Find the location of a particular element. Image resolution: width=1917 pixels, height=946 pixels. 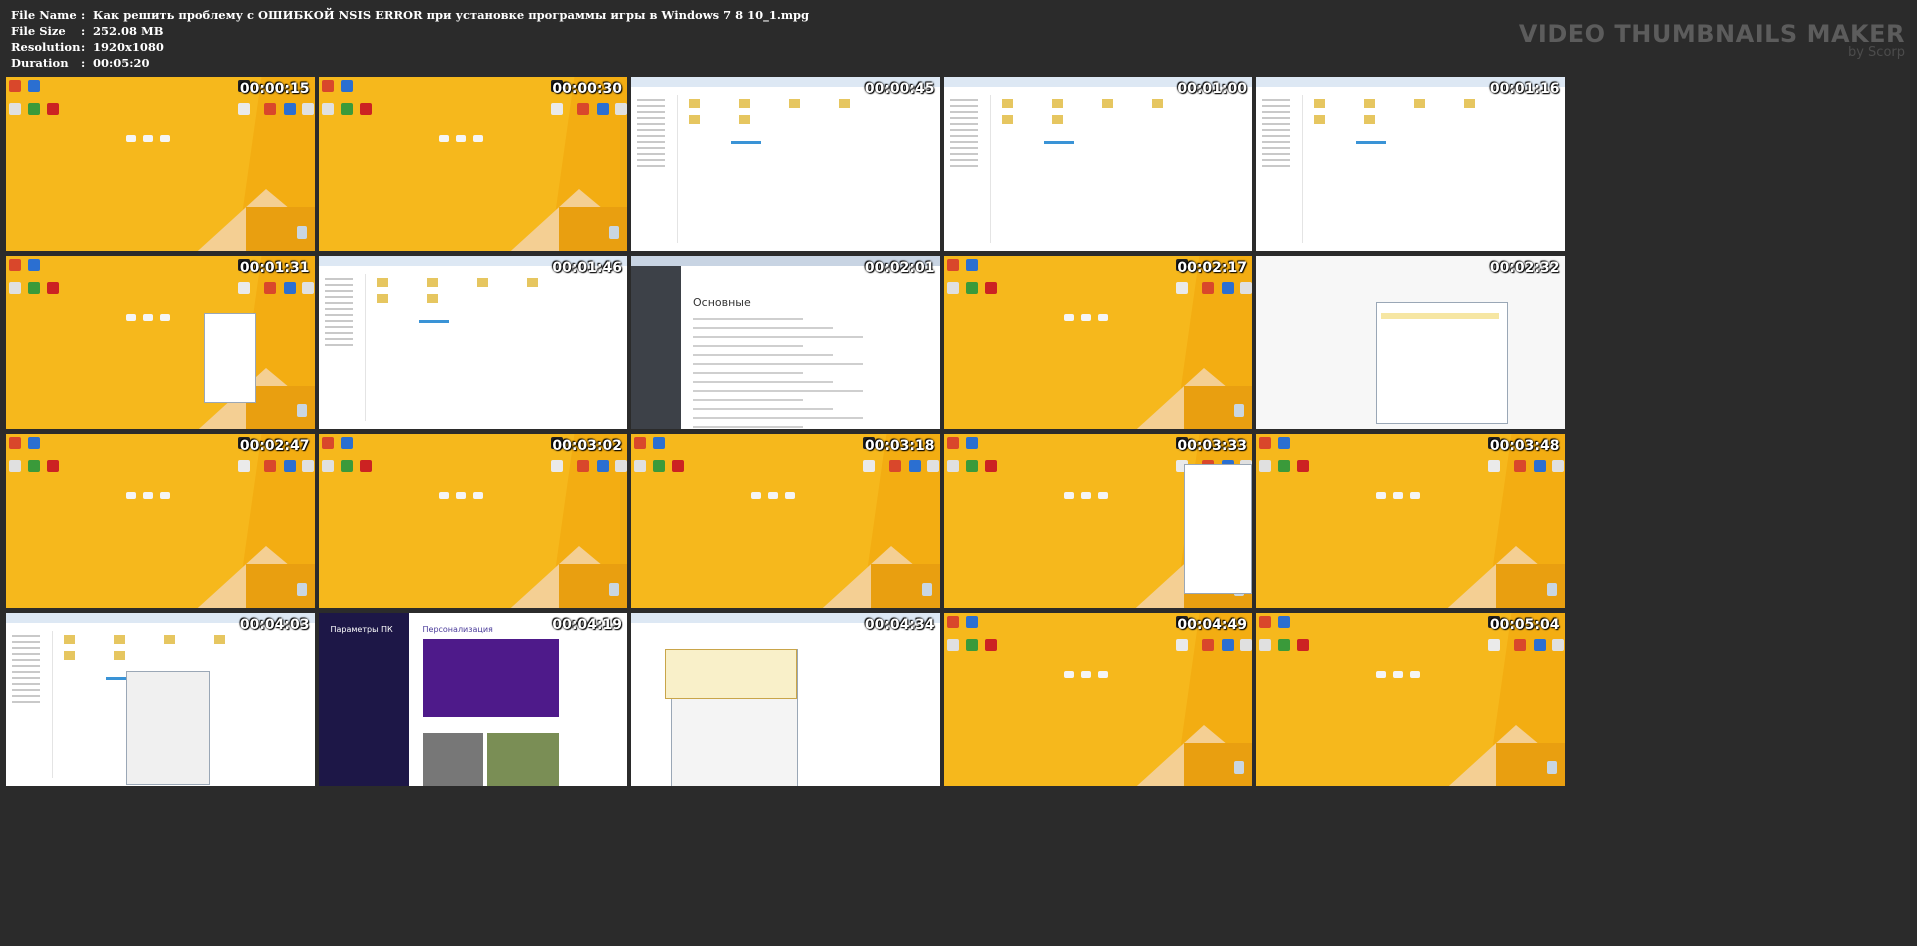

brand-title: VIDEO THUMBNAILS MAKER is located at coordinates (1711, 34).